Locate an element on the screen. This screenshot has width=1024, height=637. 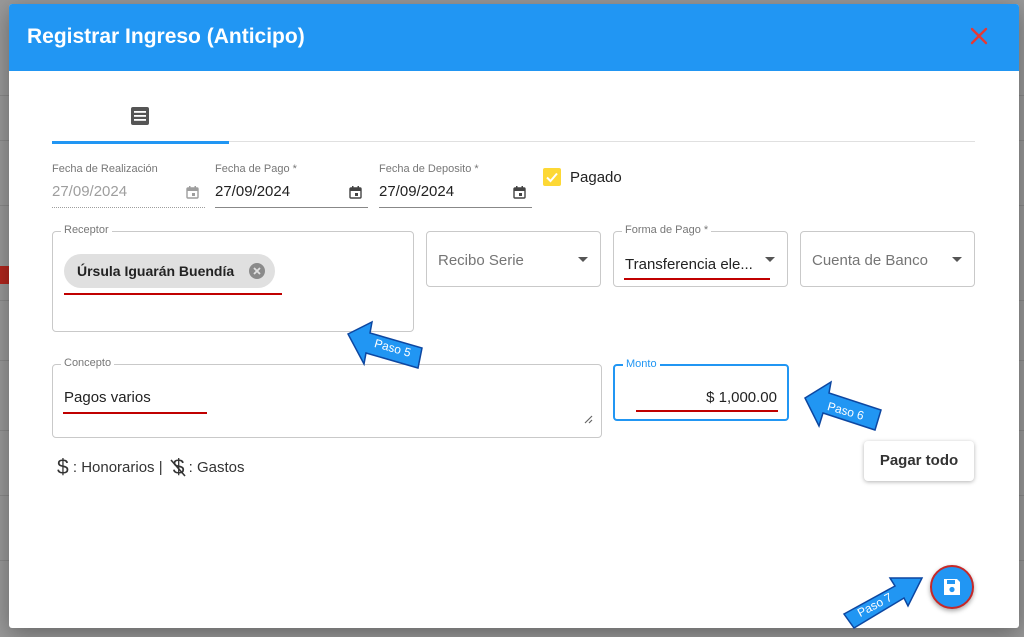
dialog-header: Registrar Ingreso (Anticipo) is located at coordinates (514, 37).